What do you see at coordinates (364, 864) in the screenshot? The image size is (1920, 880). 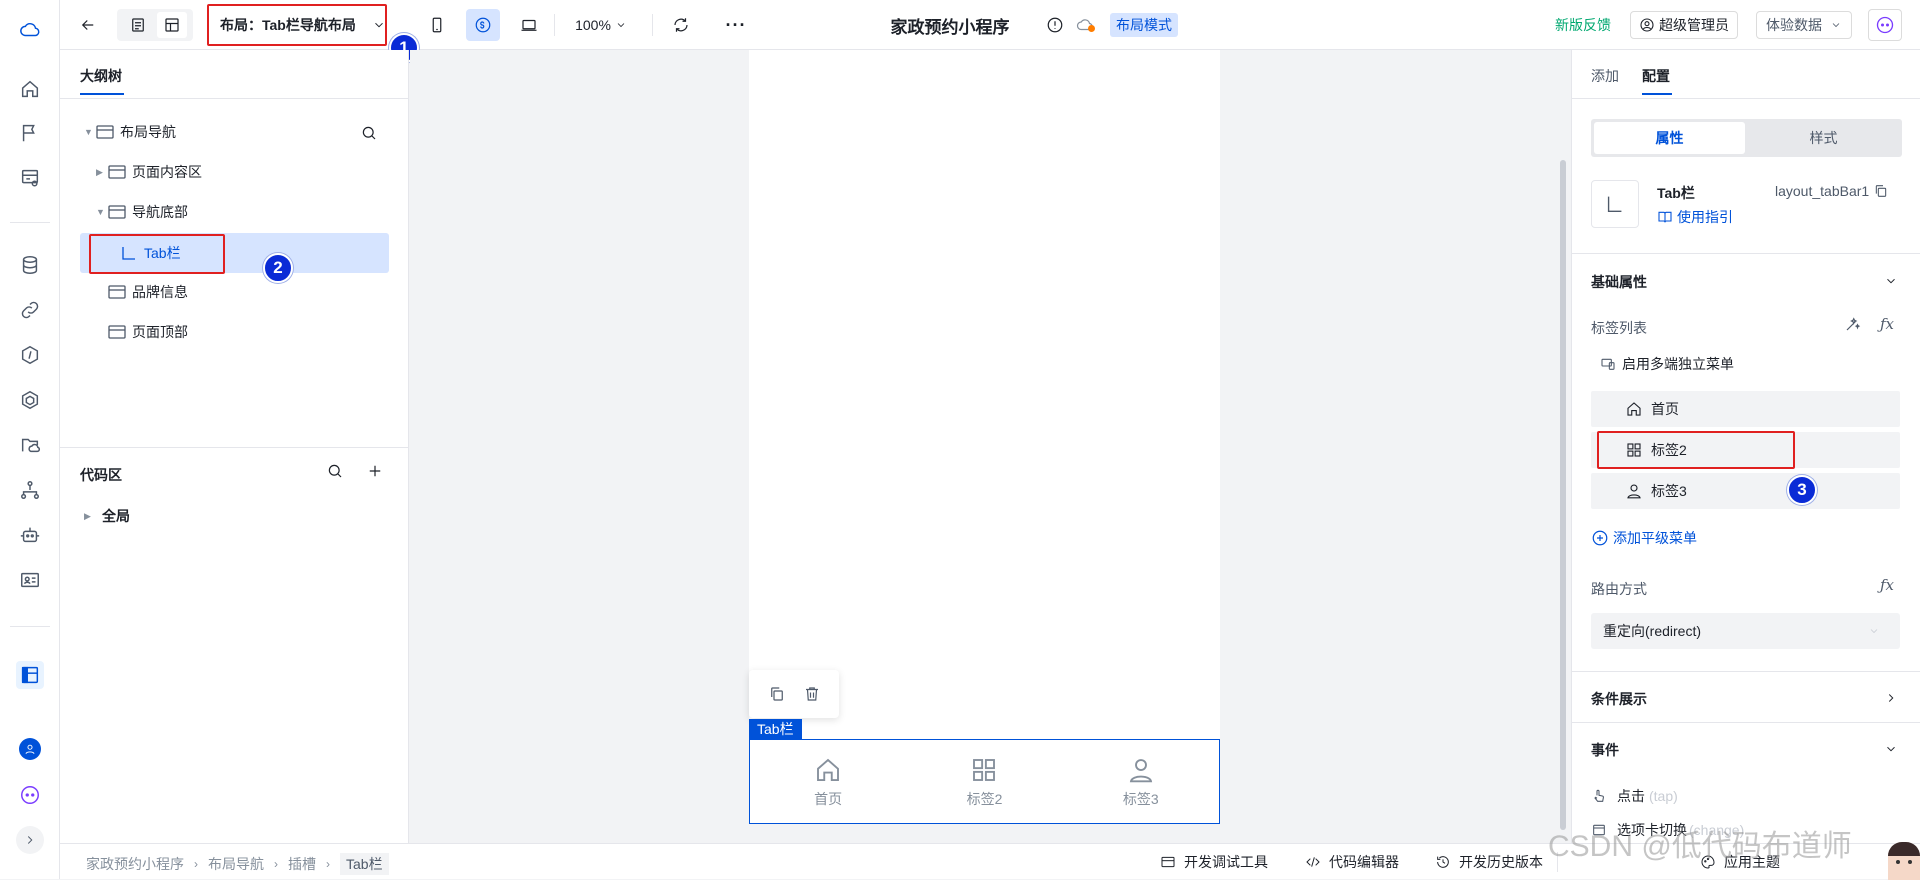 I see `breadcrumb-item-tabbar: Tab栏` at bounding box center [364, 864].